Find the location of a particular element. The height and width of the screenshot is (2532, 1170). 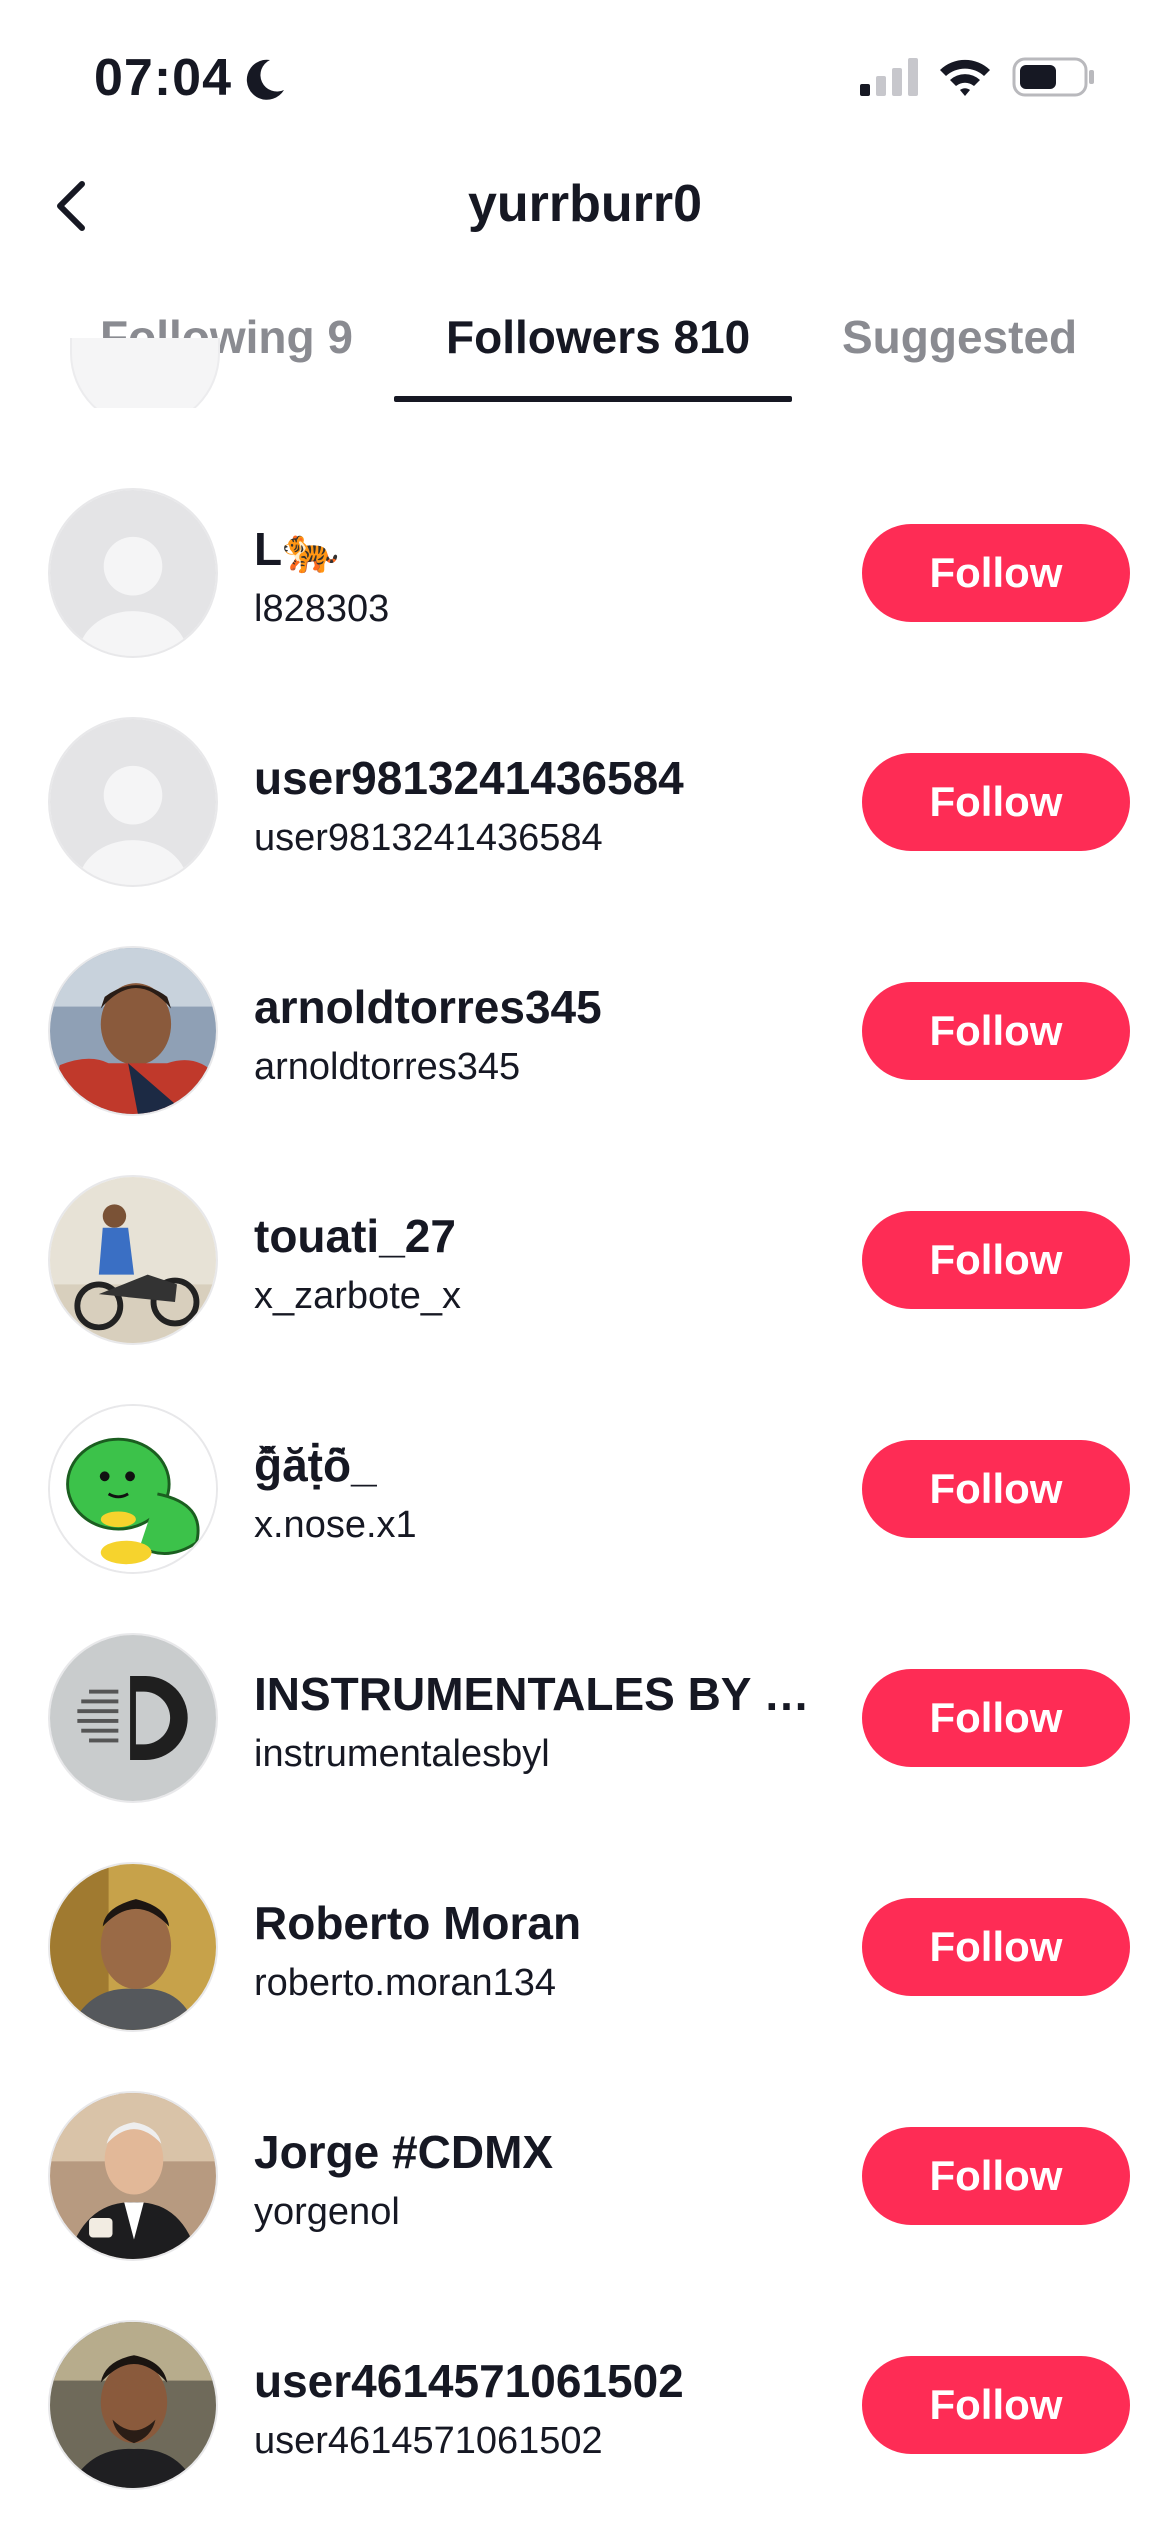

status-bar: 07:04 is located at coordinates (585, 75).